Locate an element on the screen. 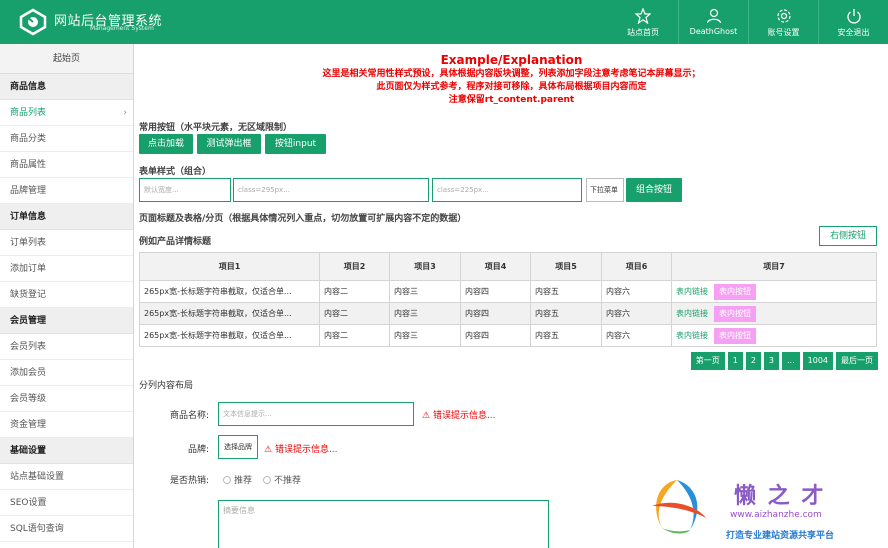 The image size is (888, 548). sidebar-item-site-settings: 站点基础设置 is located at coordinates (66, 477).